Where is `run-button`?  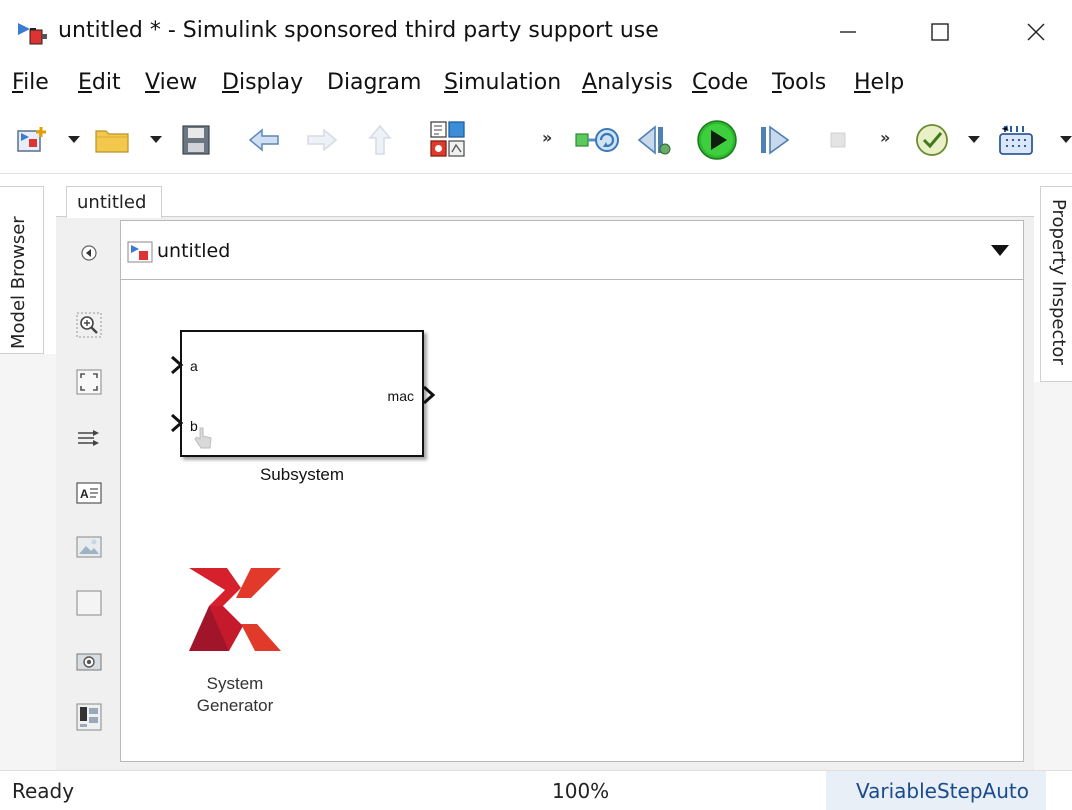 run-button is located at coordinates (717, 140).